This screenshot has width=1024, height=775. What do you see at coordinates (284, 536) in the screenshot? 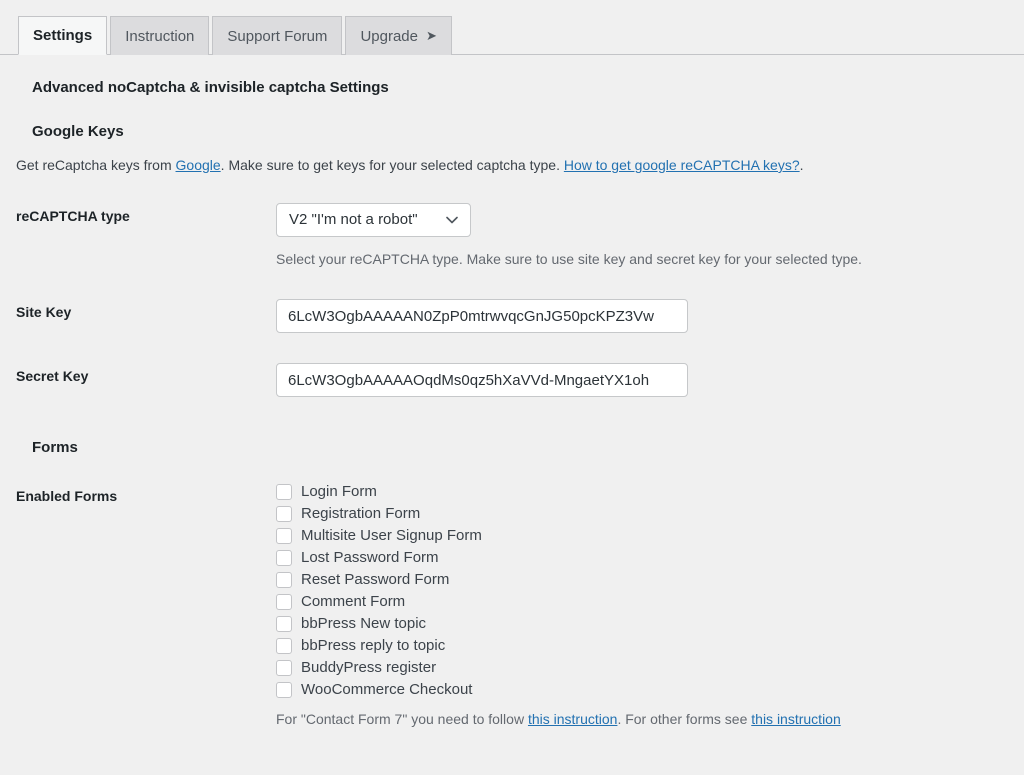
I see `checkbox-multisite-user-signup-form` at bounding box center [284, 536].